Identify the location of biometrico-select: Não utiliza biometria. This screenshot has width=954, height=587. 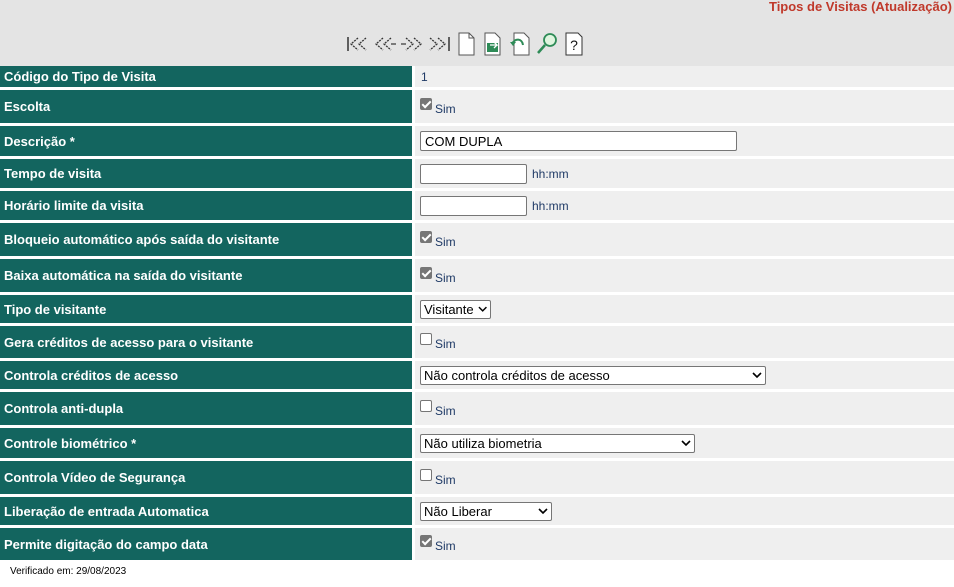
(557, 443).